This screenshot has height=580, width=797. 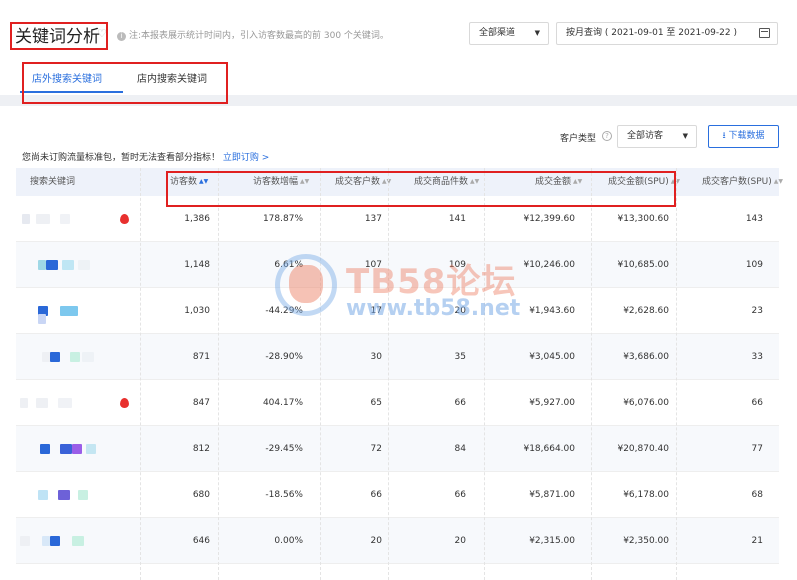 What do you see at coordinates (460, 495) in the screenshot?
I see `items-sold-cell: 66` at bounding box center [460, 495].